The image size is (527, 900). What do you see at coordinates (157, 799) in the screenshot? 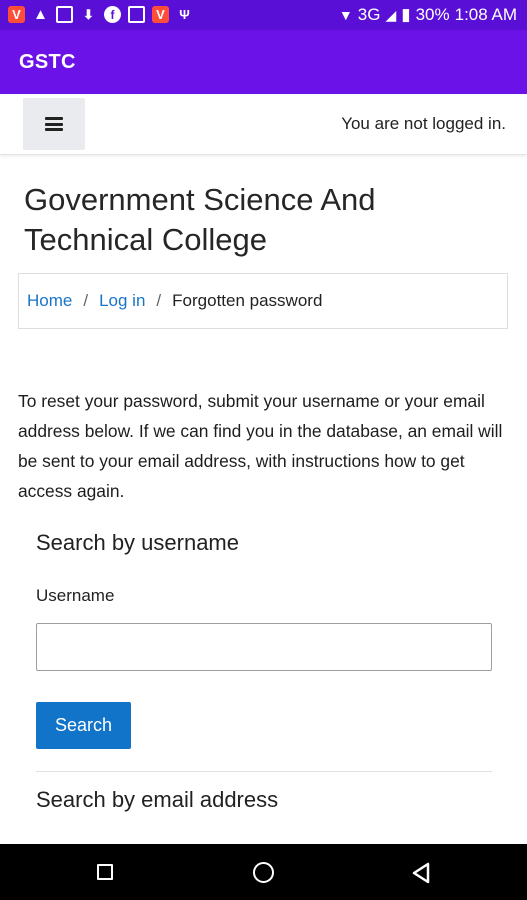
I see `search-email-heading: Search by email address` at bounding box center [157, 799].